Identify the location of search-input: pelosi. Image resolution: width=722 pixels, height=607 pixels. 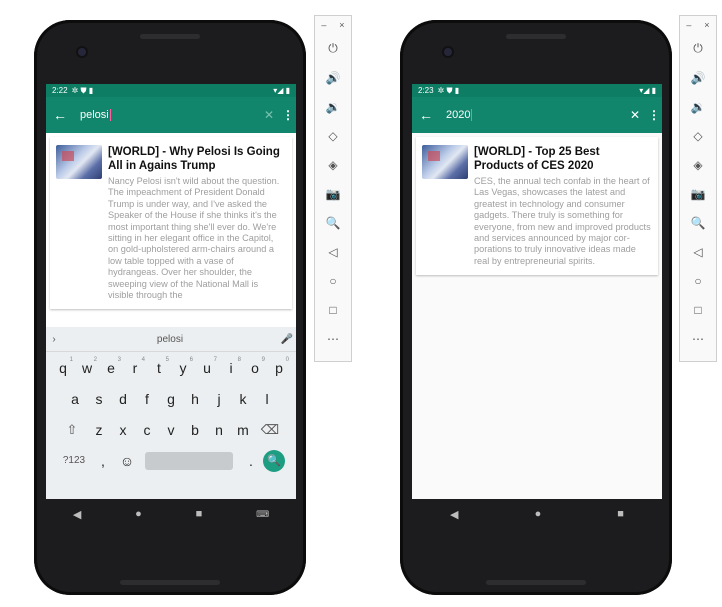
(166, 115).